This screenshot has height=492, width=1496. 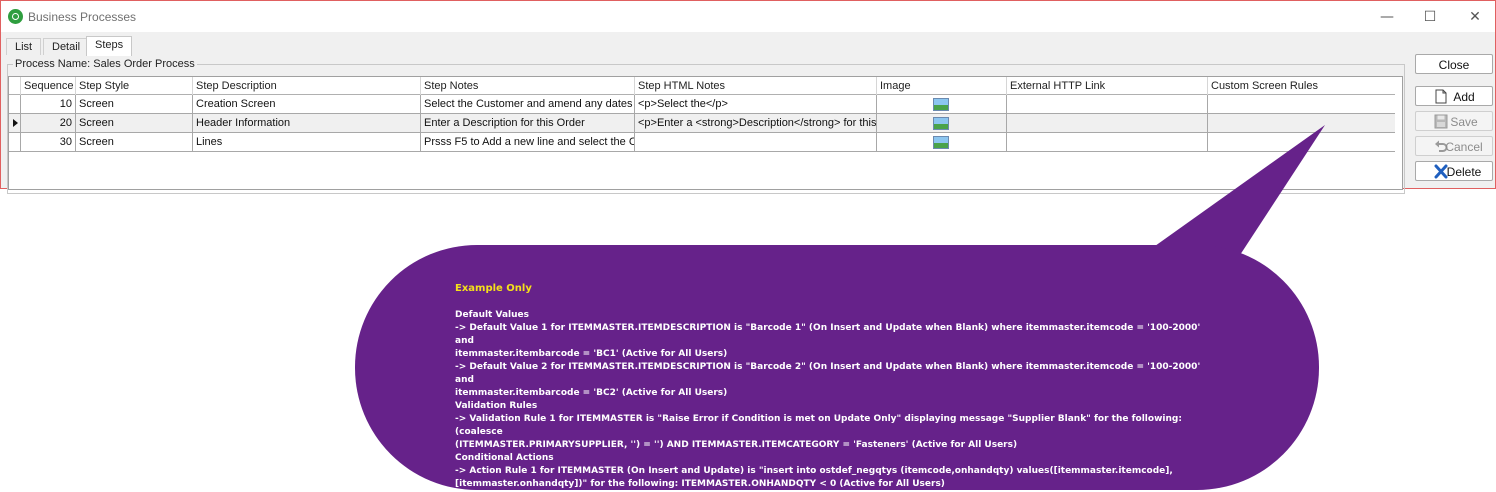 What do you see at coordinates (15, 86) in the screenshot?
I see `row-selector-header` at bounding box center [15, 86].